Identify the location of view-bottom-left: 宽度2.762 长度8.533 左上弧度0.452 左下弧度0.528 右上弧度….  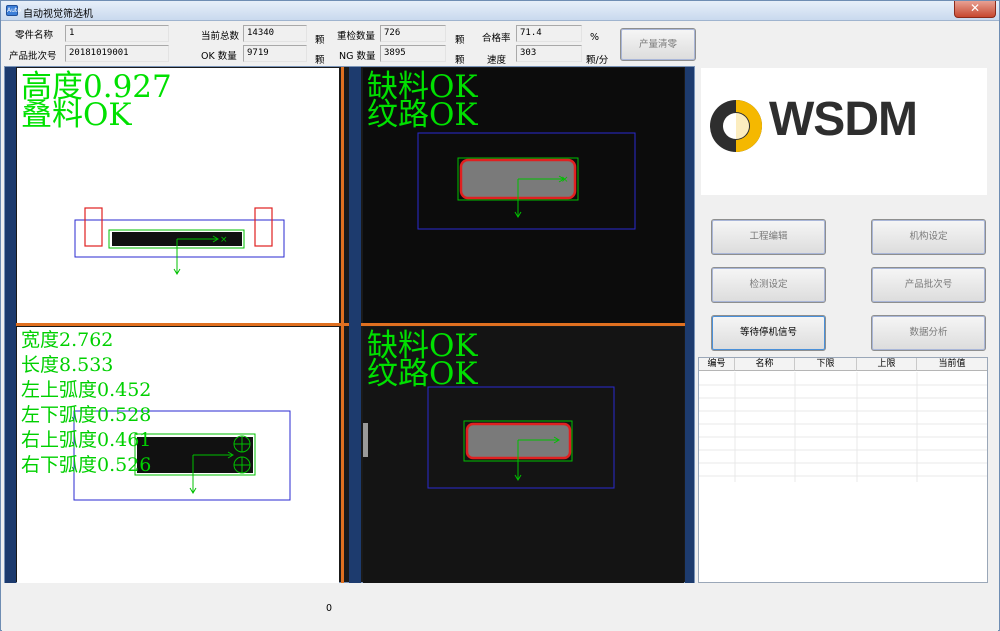
(178, 455).